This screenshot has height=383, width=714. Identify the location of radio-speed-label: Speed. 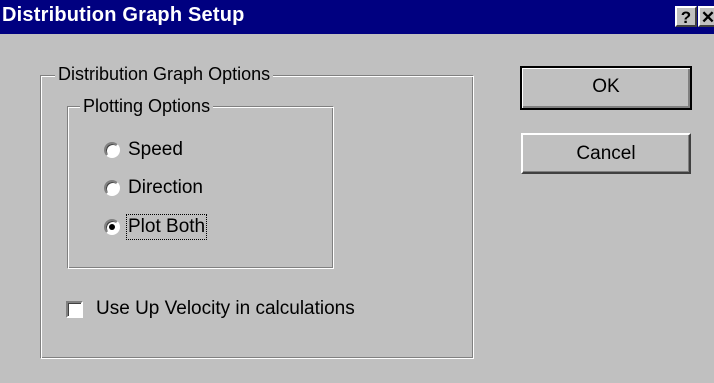
(155, 150).